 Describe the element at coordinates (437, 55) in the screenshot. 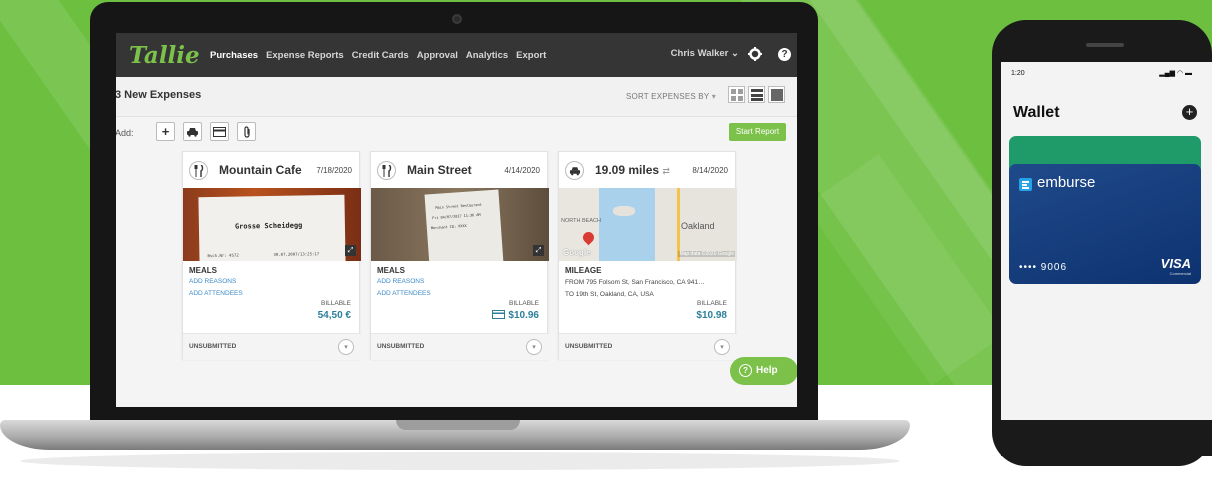

I see `nav-approval: Approval` at that location.